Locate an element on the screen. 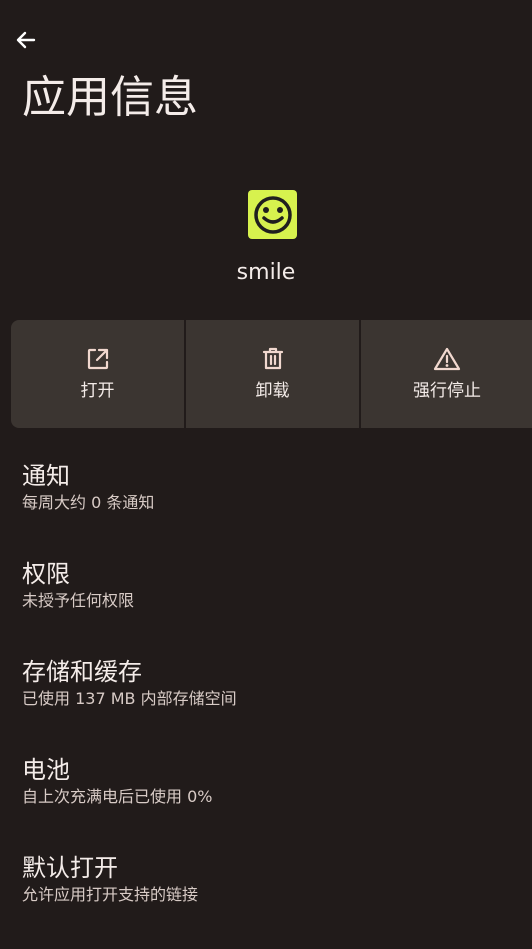  arrow-left-icon is located at coordinates (26, 40).